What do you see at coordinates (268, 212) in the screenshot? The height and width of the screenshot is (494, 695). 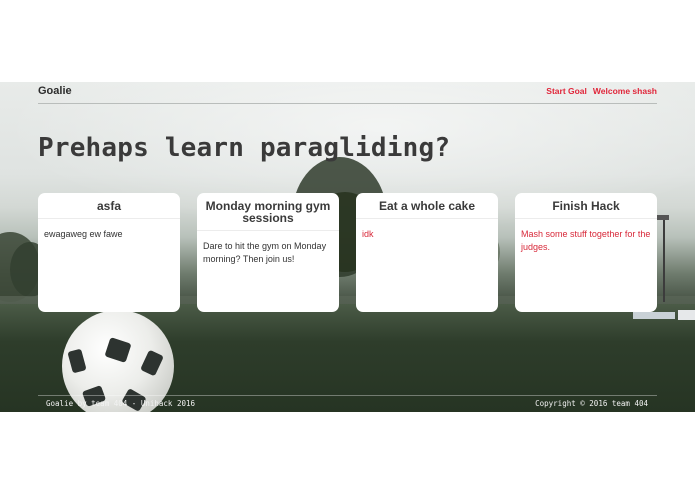 I see `goal-card-title: Monday morning gym sessions` at bounding box center [268, 212].